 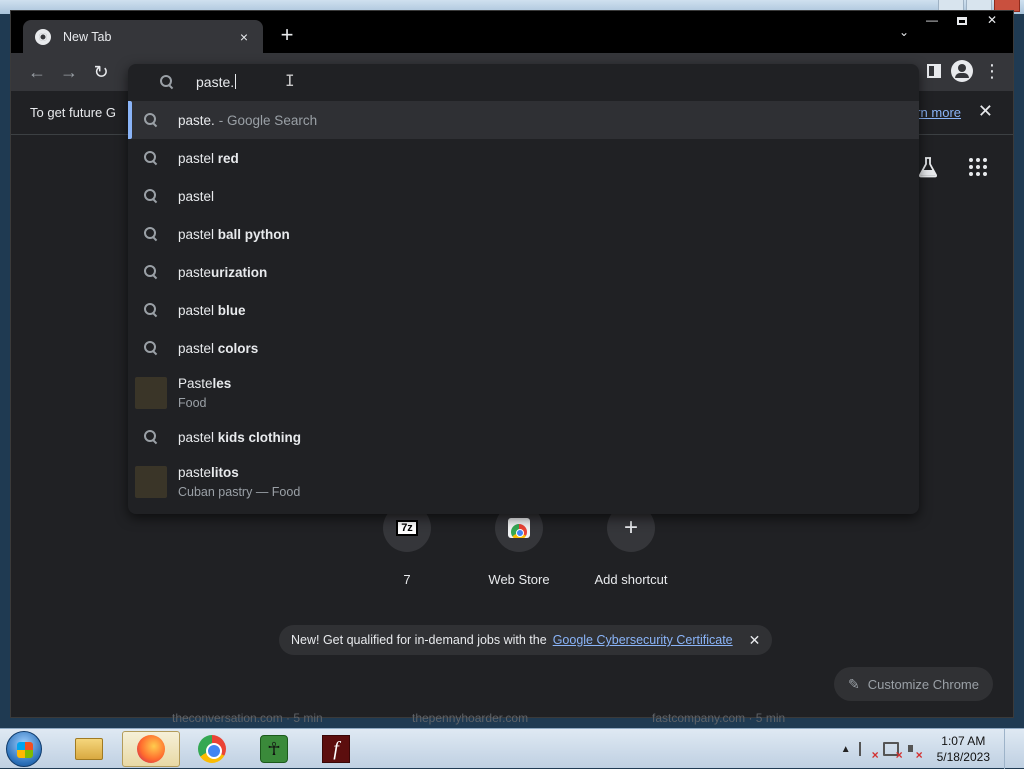 I want to click on web-store-icon, so click(x=519, y=528).